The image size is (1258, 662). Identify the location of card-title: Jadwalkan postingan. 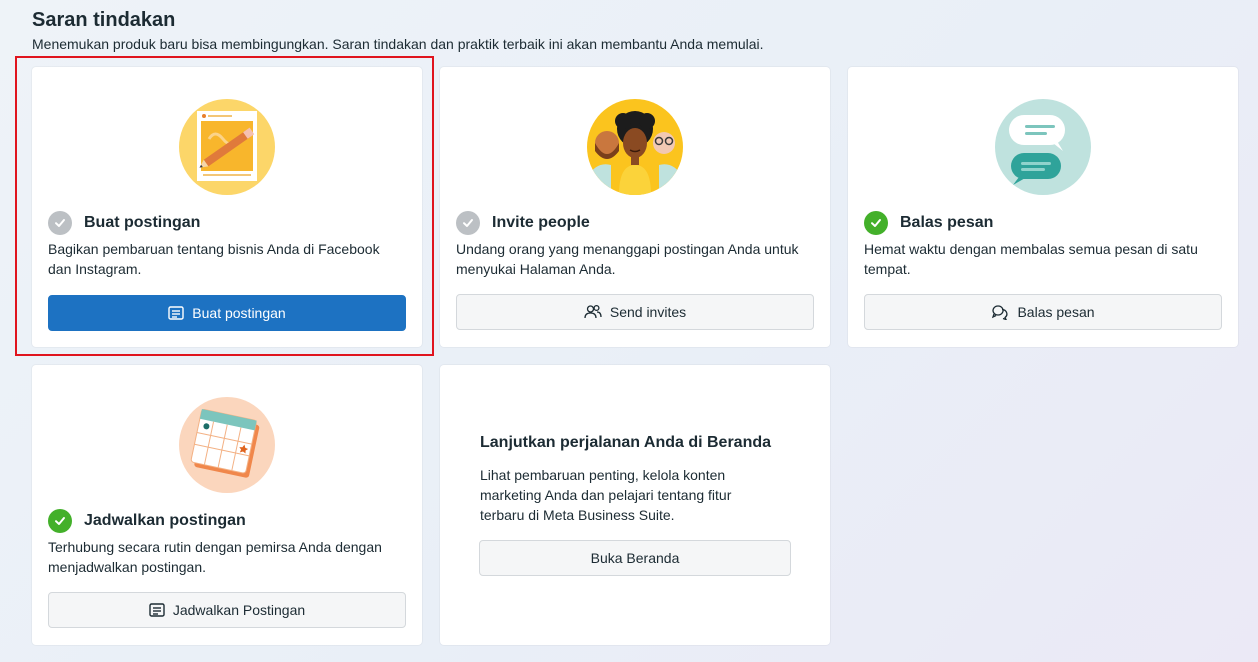
(165, 520).